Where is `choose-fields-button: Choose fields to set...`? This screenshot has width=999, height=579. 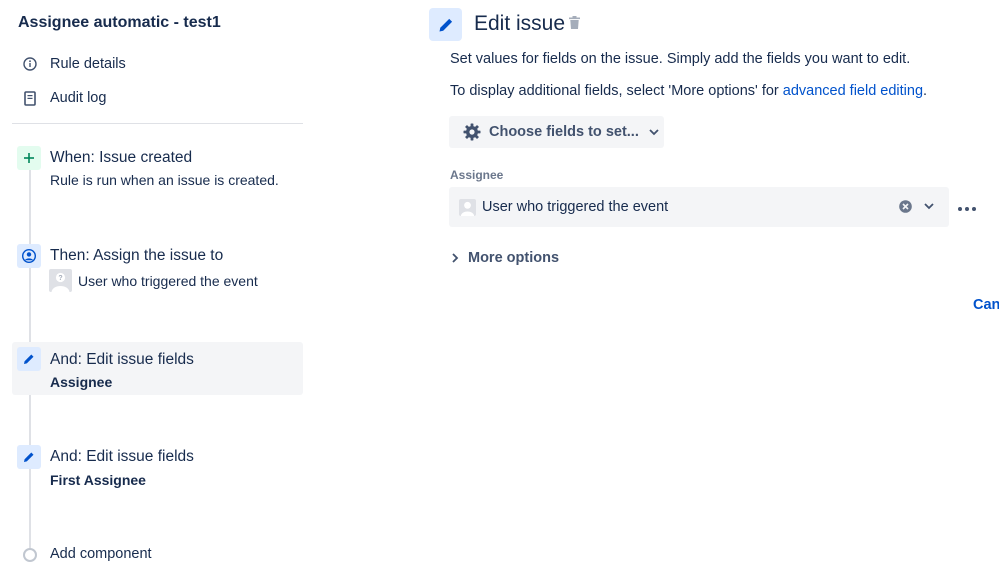 choose-fields-button: Choose fields to set... is located at coordinates (556, 132).